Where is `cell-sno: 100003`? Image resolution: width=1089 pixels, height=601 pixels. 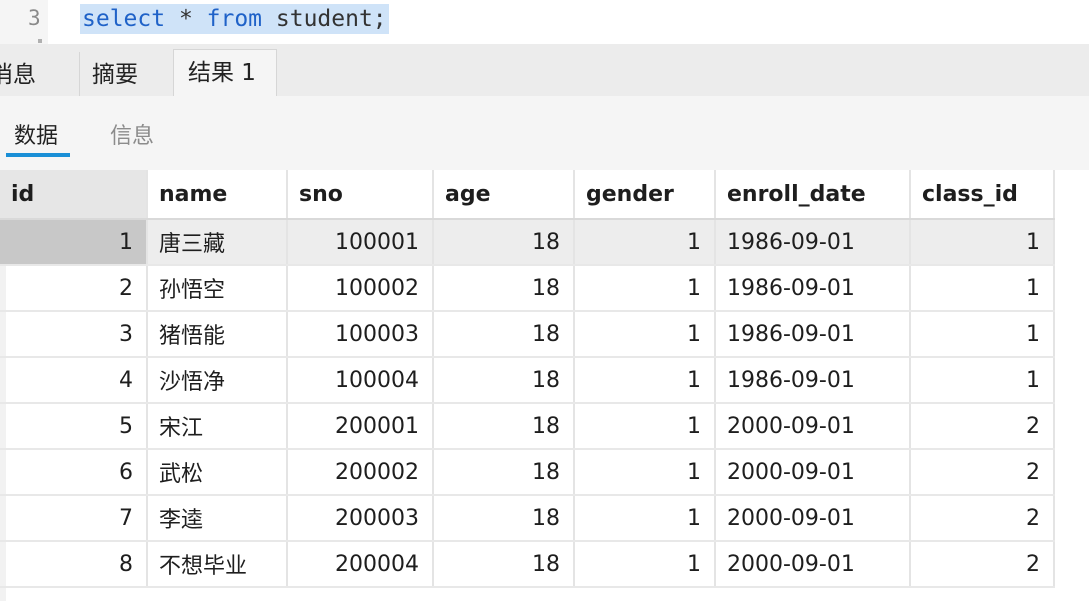
cell-sno: 100003 is located at coordinates (360, 334).